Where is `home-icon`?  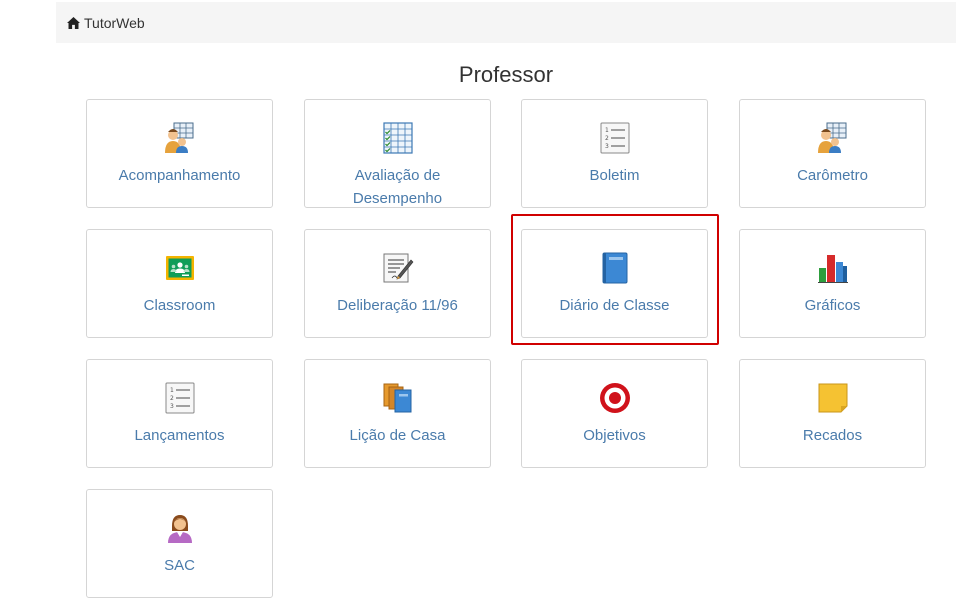
home-icon is located at coordinates (73, 22).